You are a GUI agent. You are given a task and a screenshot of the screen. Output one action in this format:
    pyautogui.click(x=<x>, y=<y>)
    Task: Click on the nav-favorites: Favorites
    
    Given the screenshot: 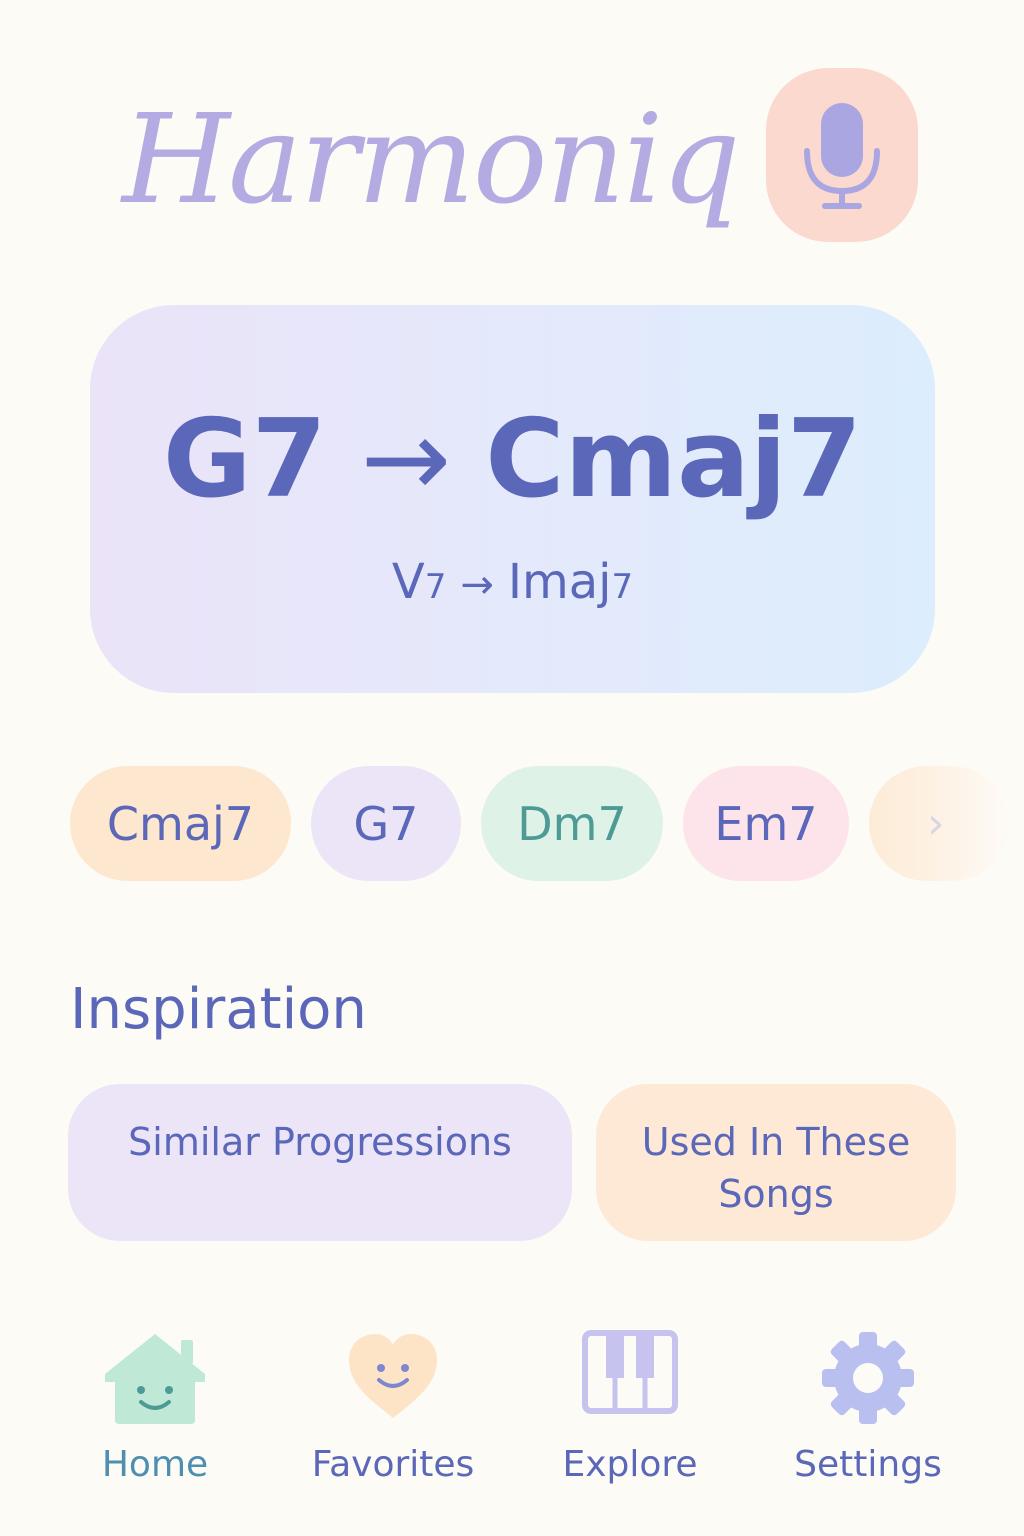 What is the action you would take?
    pyautogui.click(x=393, y=1415)
    